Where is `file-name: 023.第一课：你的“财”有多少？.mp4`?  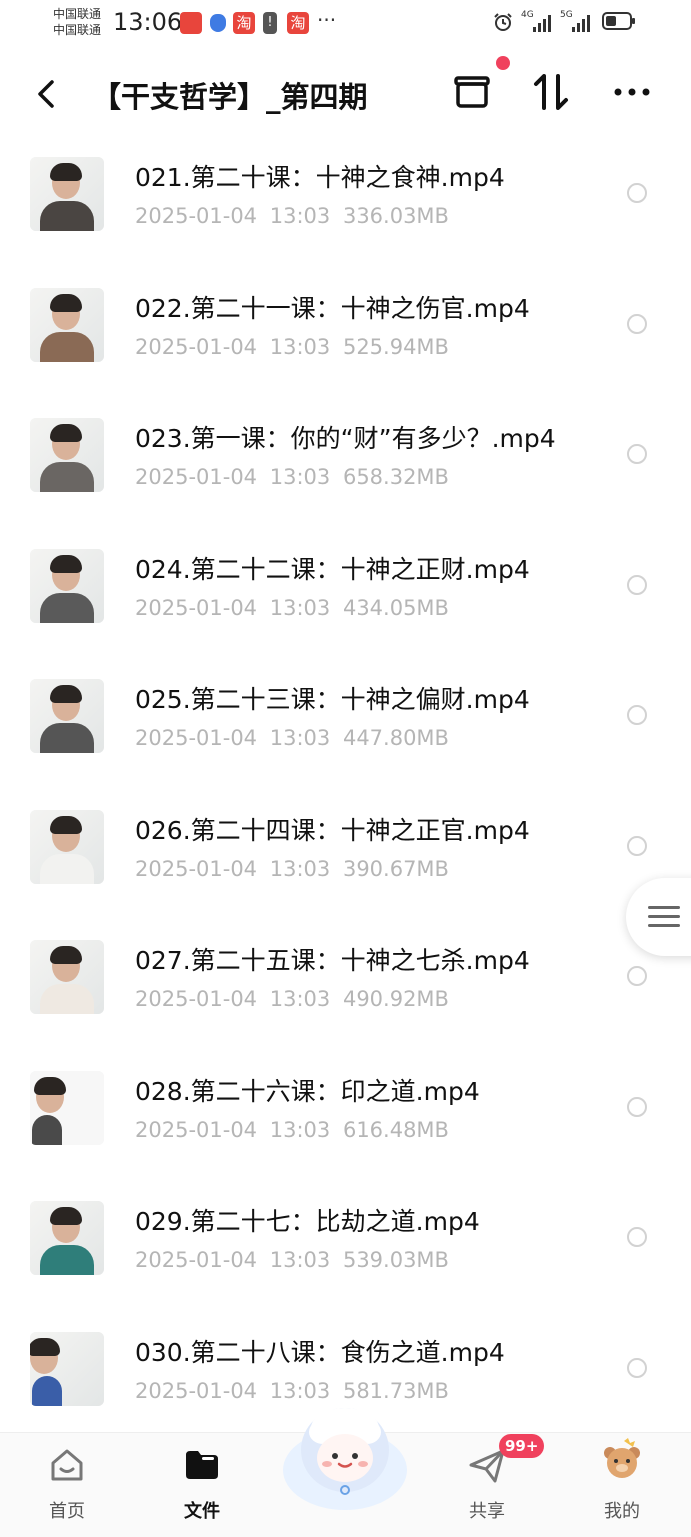
file-name: 023.第一课：你的“财”有多少？.mp4 is located at coordinates (345, 438).